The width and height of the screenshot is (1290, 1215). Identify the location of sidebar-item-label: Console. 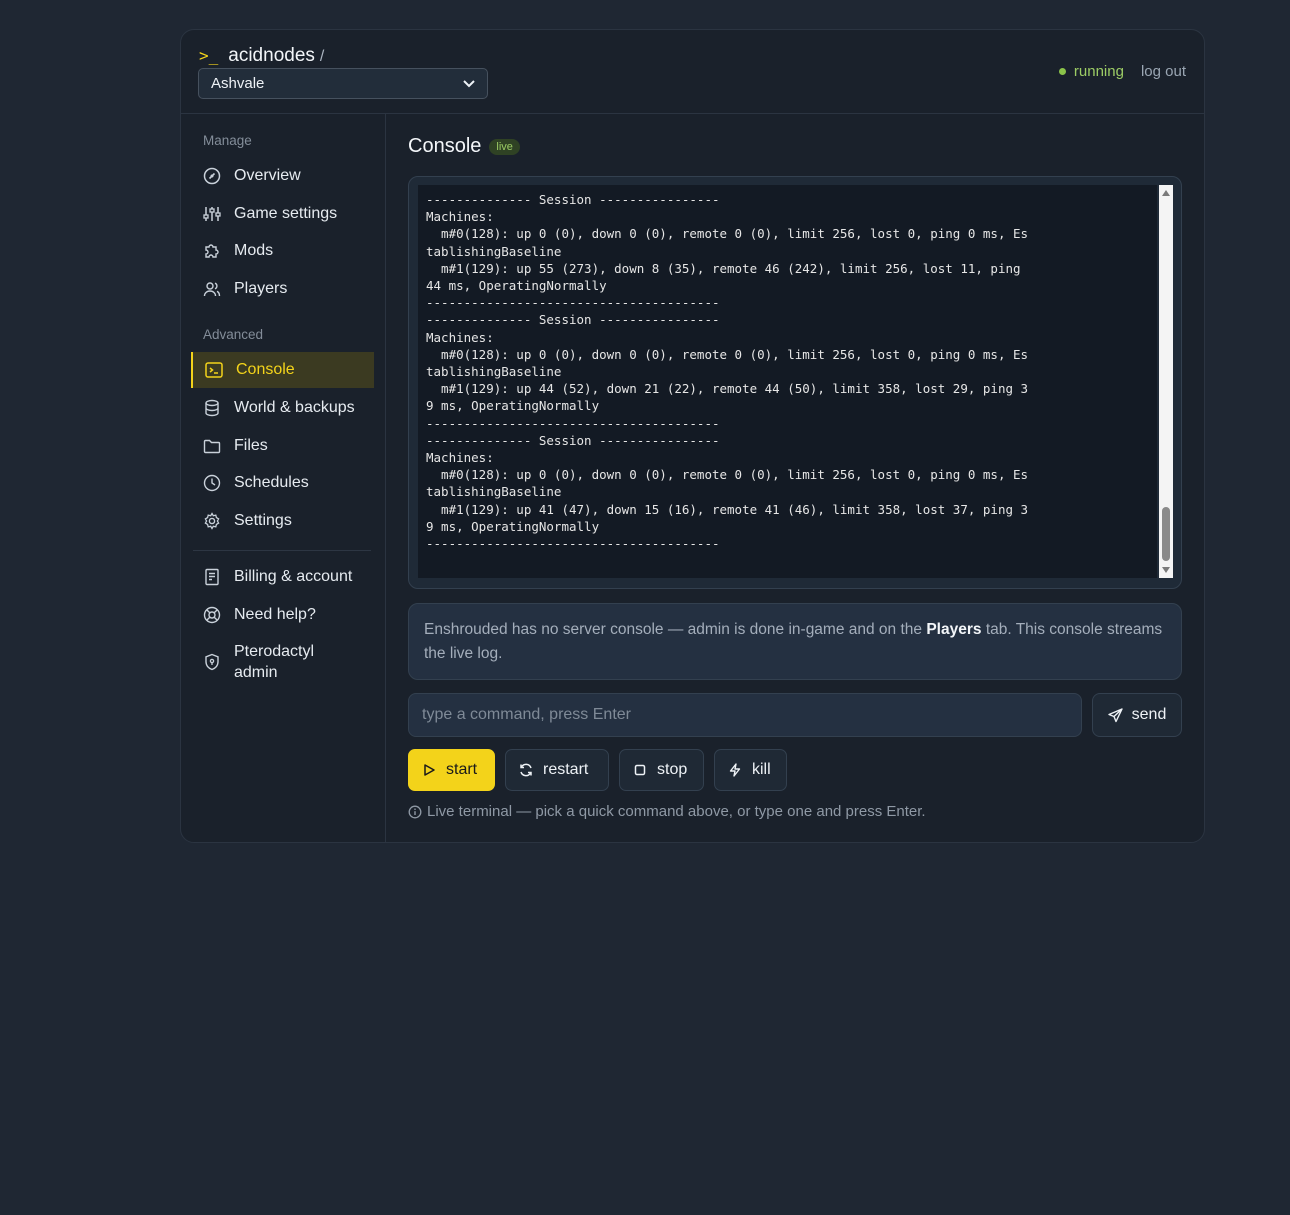
(265, 369).